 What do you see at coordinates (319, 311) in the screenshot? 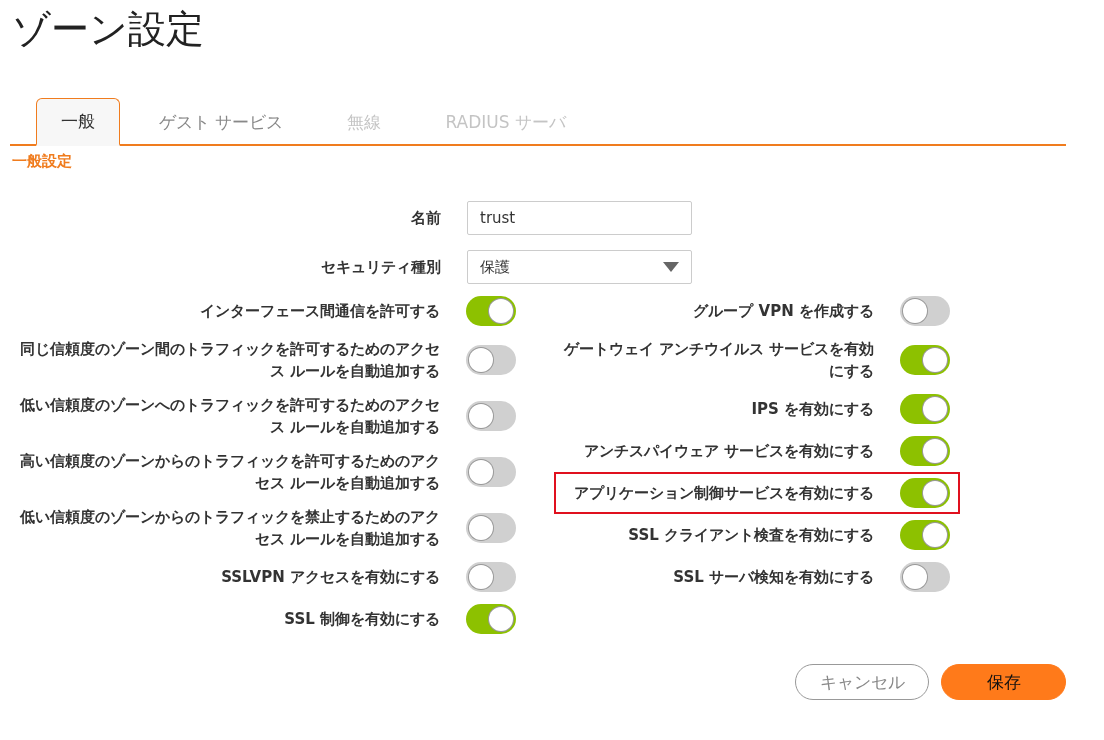
I see `setting-label: インターフェース間通信を許可する` at bounding box center [319, 311].